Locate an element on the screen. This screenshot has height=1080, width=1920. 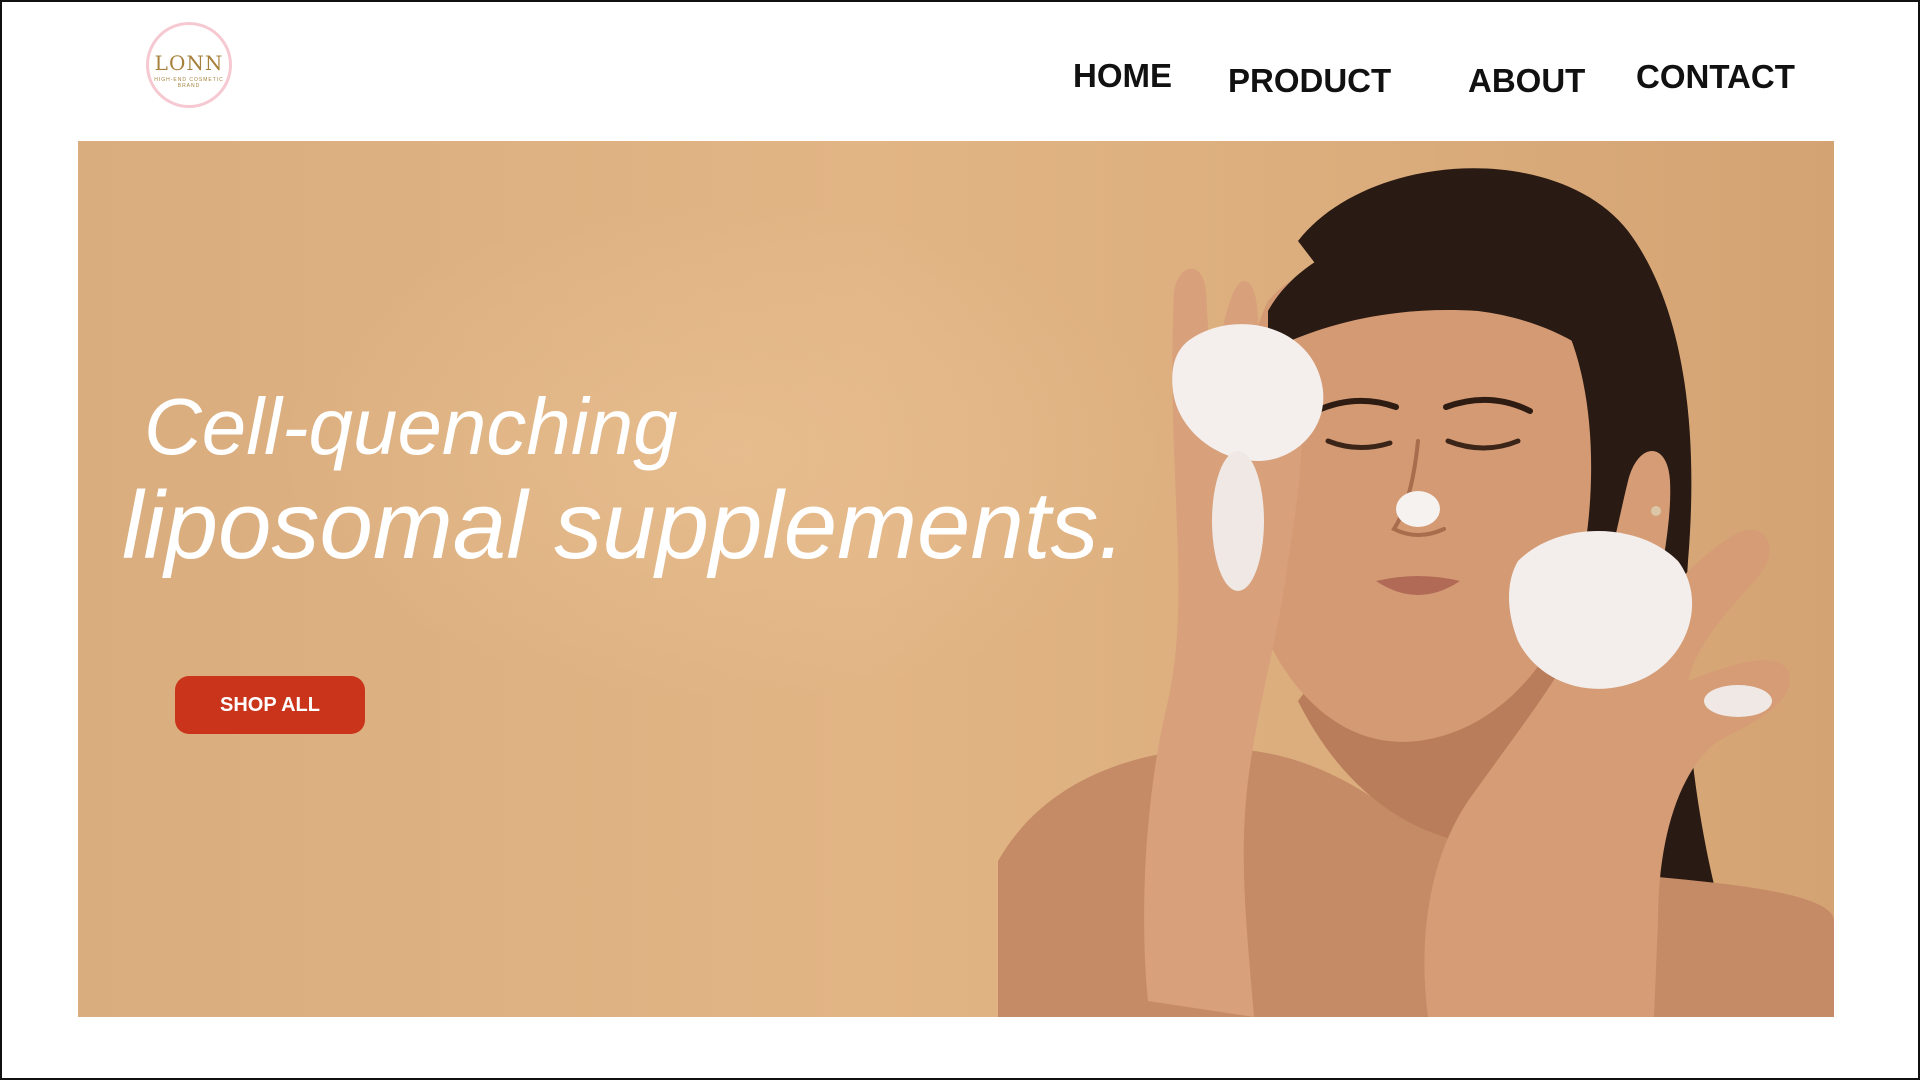
nav-product: PRODUCT is located at coordinates (1309, 81).